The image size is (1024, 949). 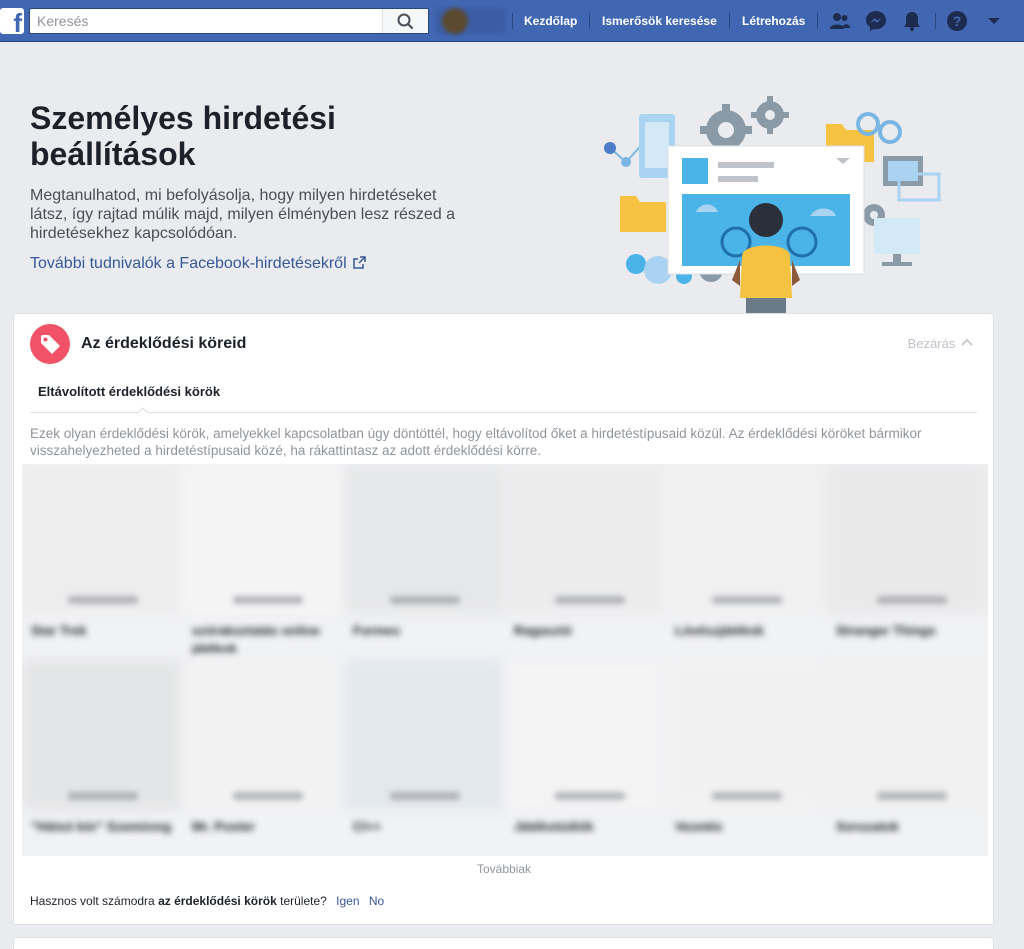 What do you see at coordinates (994, 21) in the screenshot?
I see `menu-caret-icon` at bounding box center [994, 21].